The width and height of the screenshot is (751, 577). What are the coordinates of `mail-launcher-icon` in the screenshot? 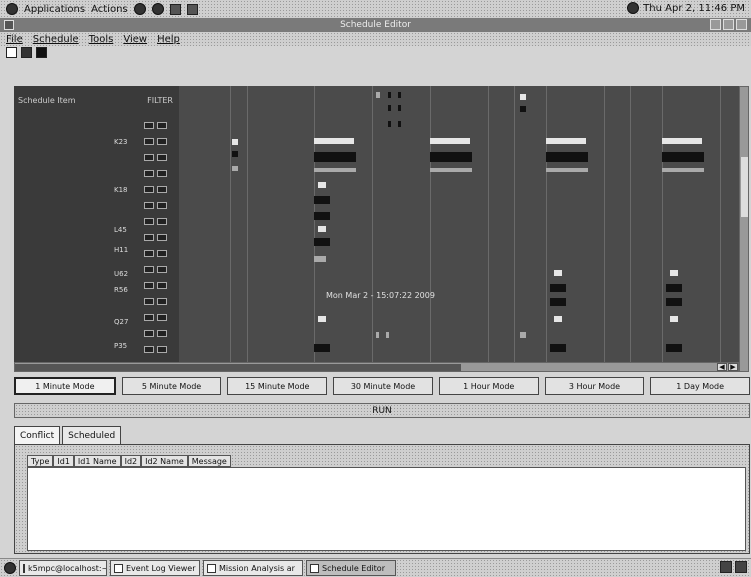 It's located at (157, 9).